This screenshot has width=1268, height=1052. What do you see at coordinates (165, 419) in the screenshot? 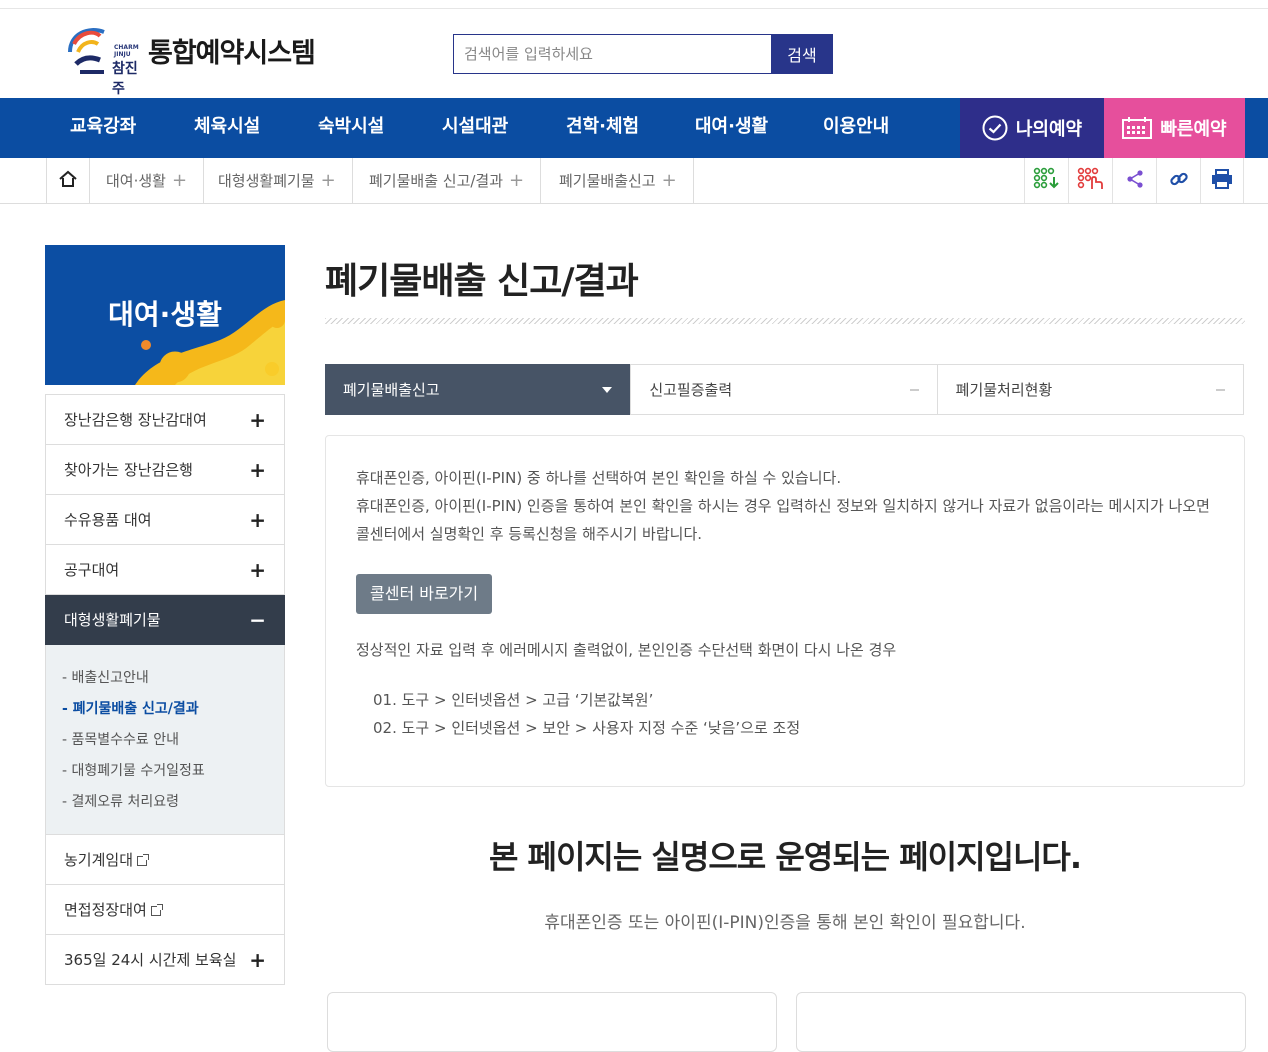
I see `sidebar-item-toy-rental: 장난감은행 장난감대여 +` at bounding box center [165, 419].